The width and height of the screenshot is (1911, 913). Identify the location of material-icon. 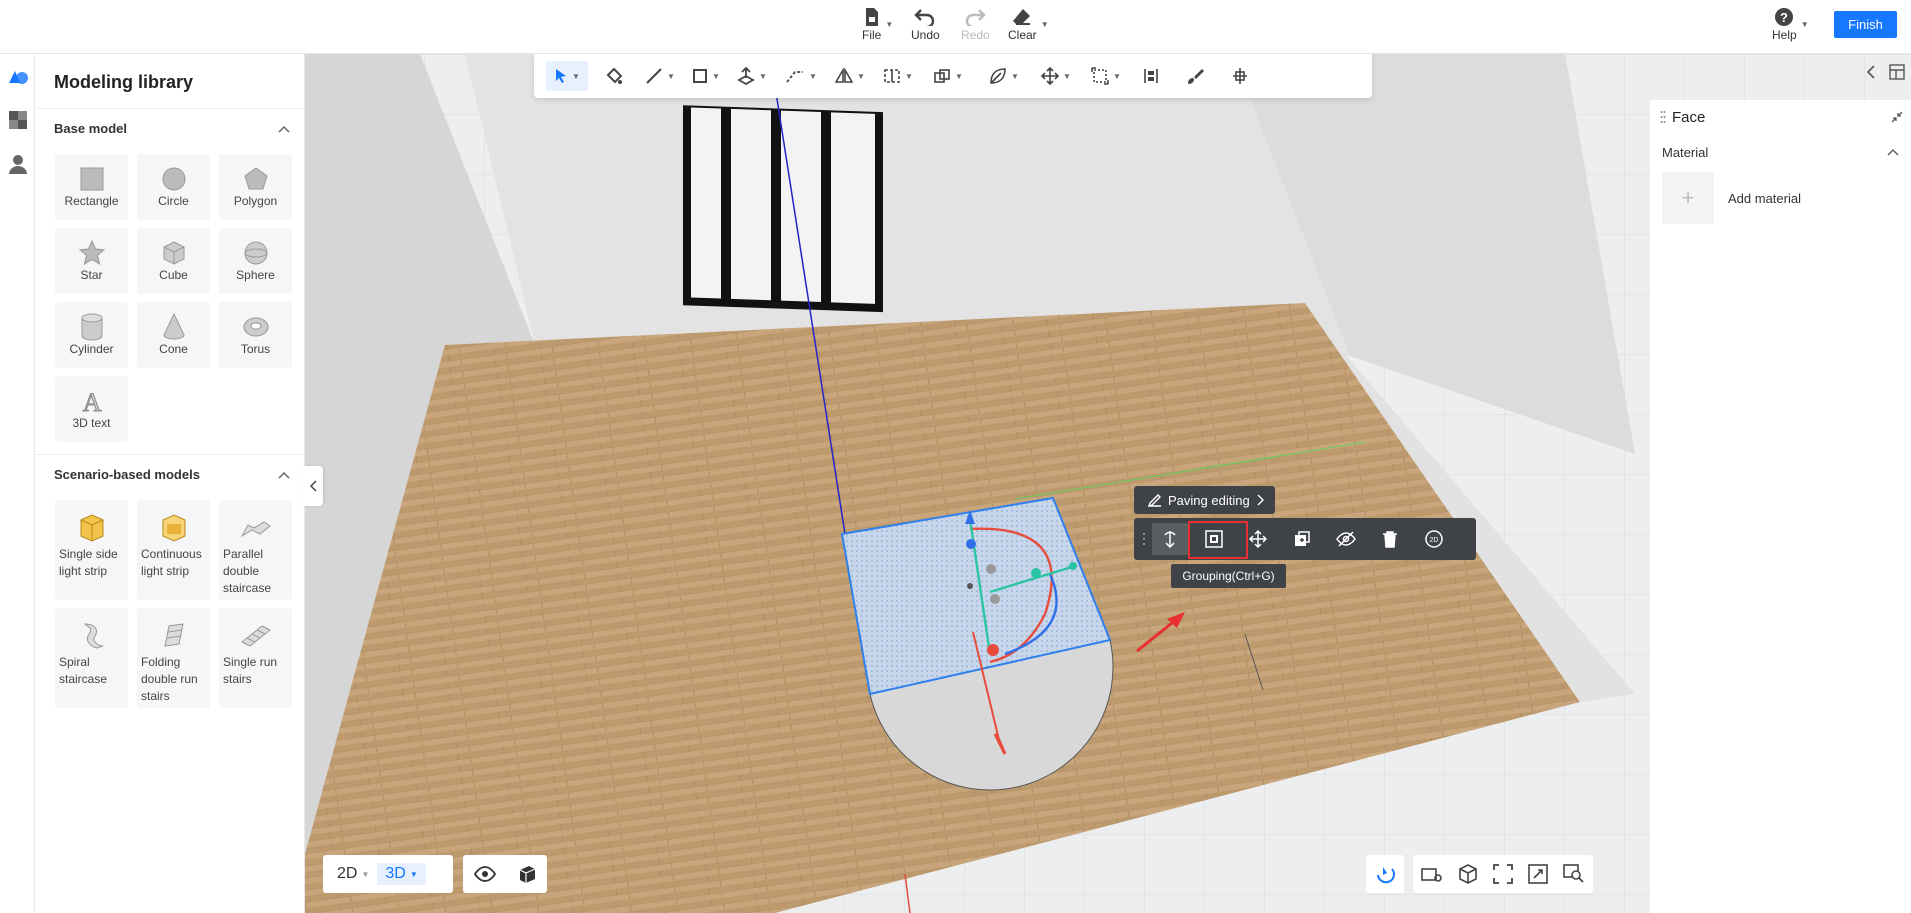
(17, 120).